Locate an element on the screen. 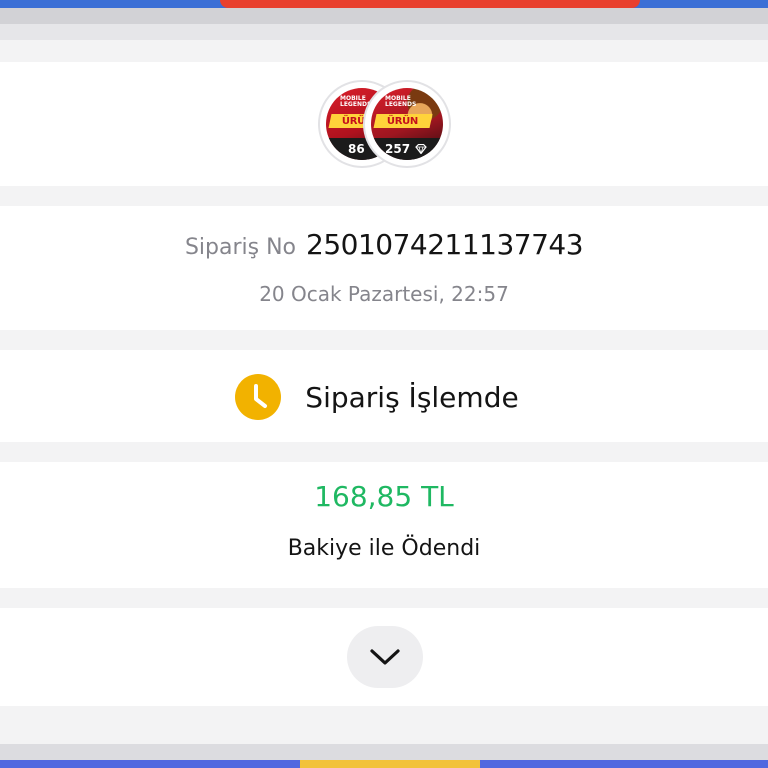  order-status-text: Sipariş İşlemde is located at coordinates (412, 397).